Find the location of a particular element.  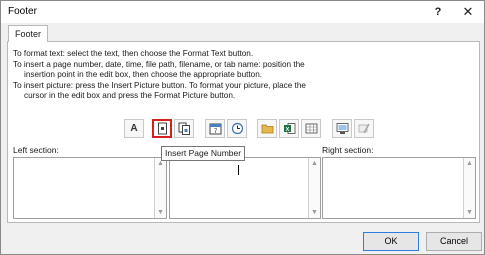

insert-date-button: 7 is located at coordinates (215, 128).